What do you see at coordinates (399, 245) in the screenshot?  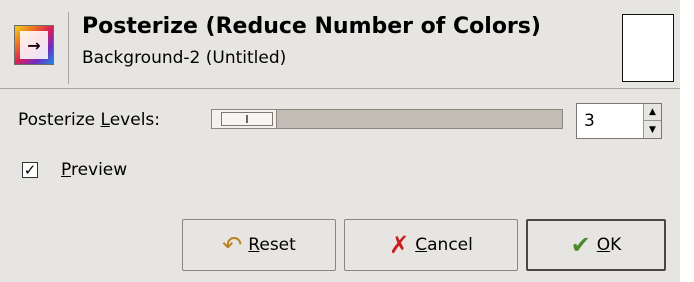 I see `cancel-icon: ✗` at bounding box center [399, 245].